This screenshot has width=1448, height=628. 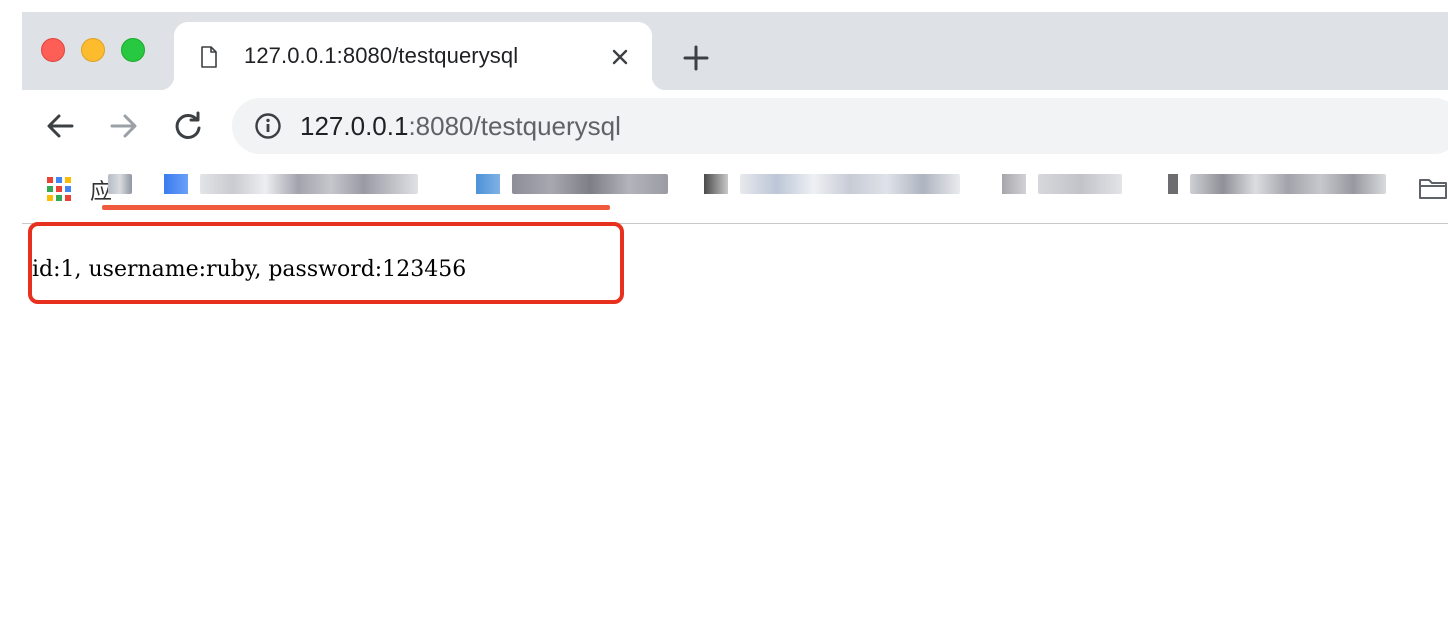 What do you see at coordinates (93, 50) in the screenshot?
I see `window-minimize-button` at bounding box center [93, 50].